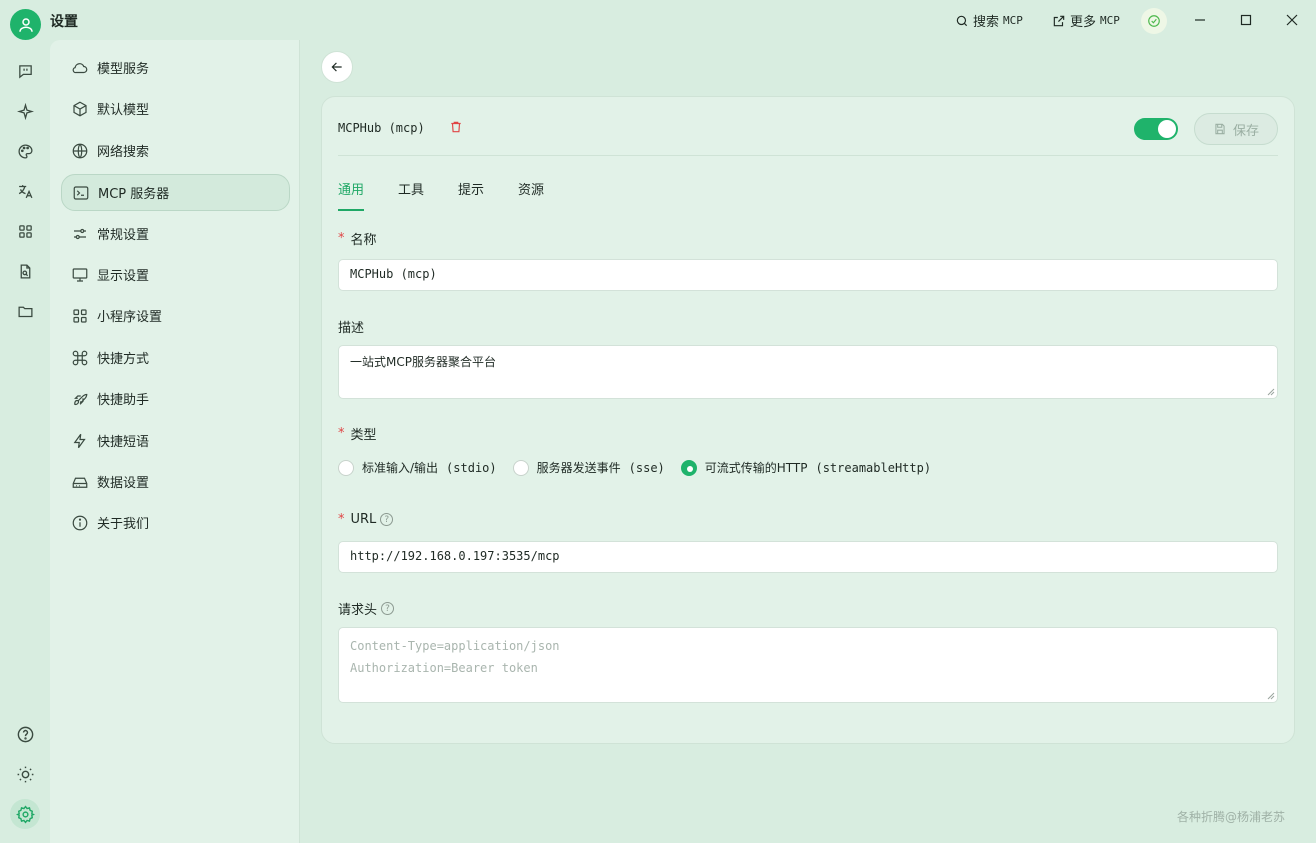 This screenshot has height=843, width=1316. What do you see at coordinates (646, 467) in the screenshot?
I see `radio-suffix: (sse)` at bounding box center [646, 467].